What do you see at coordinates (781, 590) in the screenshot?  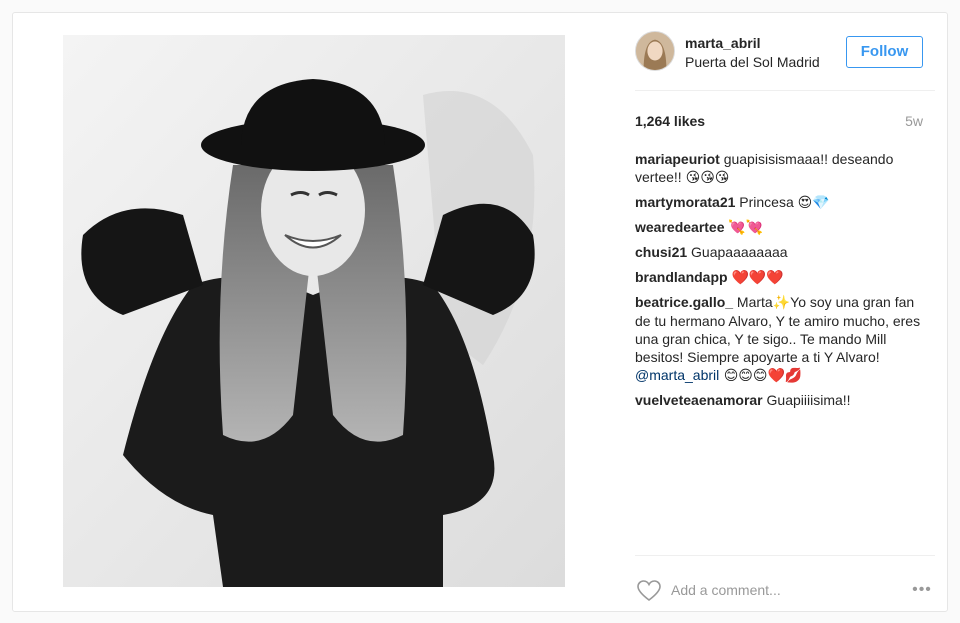 I see `comment-input` at bounding box center [781, 590].